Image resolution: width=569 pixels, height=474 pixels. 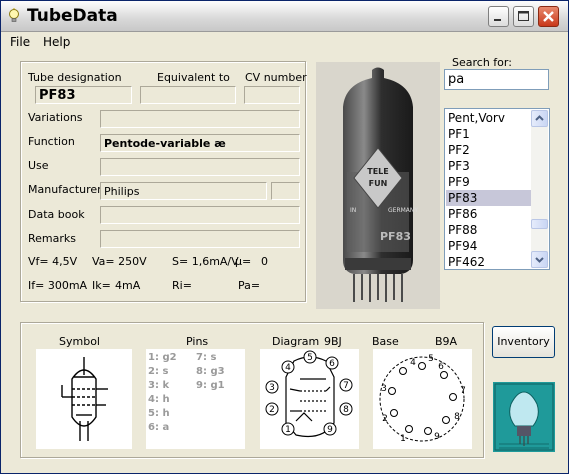 I want to click on close-button, so click(x=548, y=16).